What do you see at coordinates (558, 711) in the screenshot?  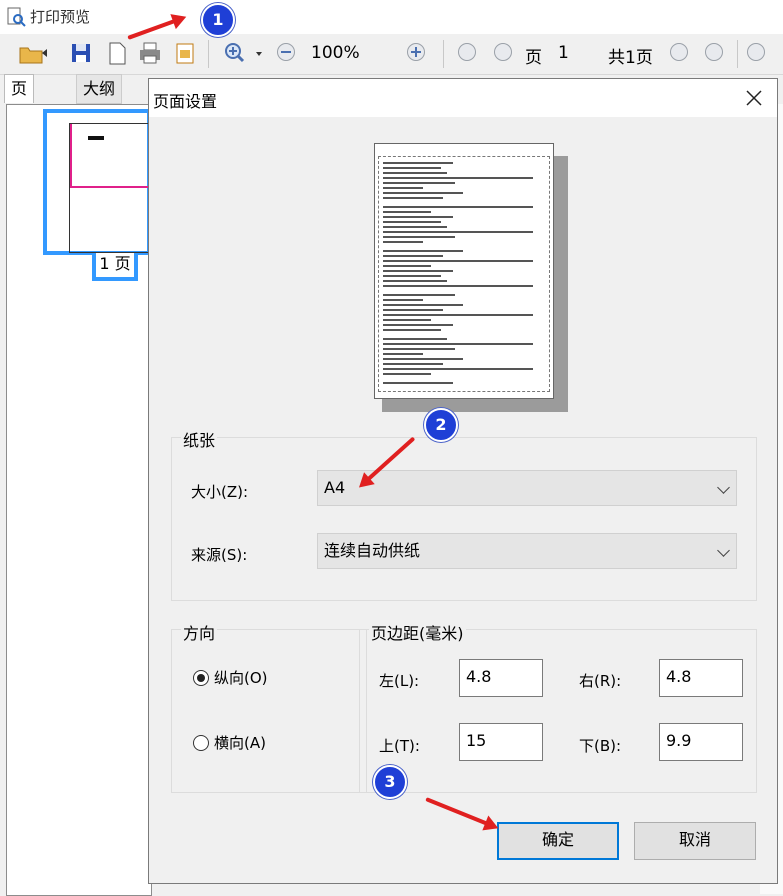 I see `margins-group` at bounding box center [558, 711].